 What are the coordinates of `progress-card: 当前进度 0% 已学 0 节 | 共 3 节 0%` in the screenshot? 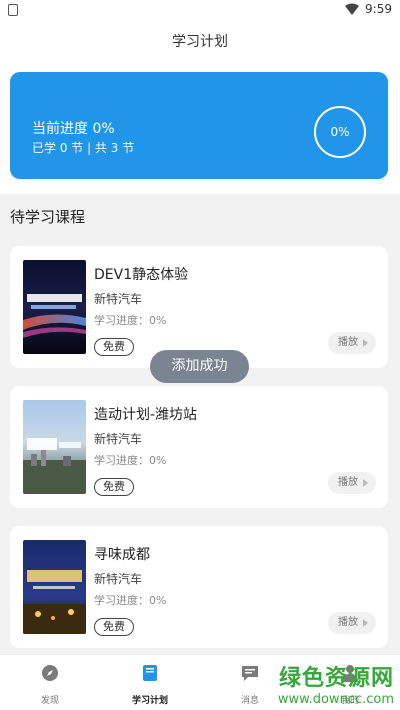 It's located at (199, 125).